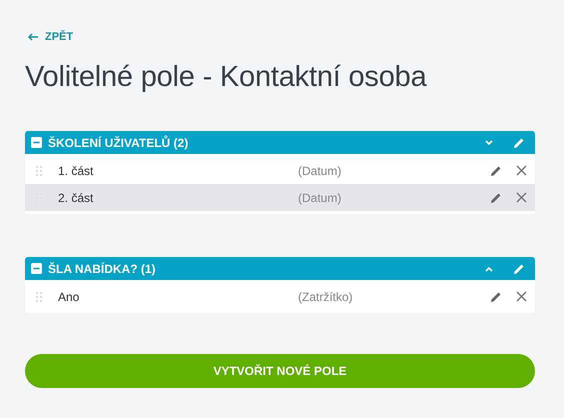  What do you see at coordinates (76, 197) in the screenshot?
I see `field-name: 2. část` at bounding box center [76, 197].